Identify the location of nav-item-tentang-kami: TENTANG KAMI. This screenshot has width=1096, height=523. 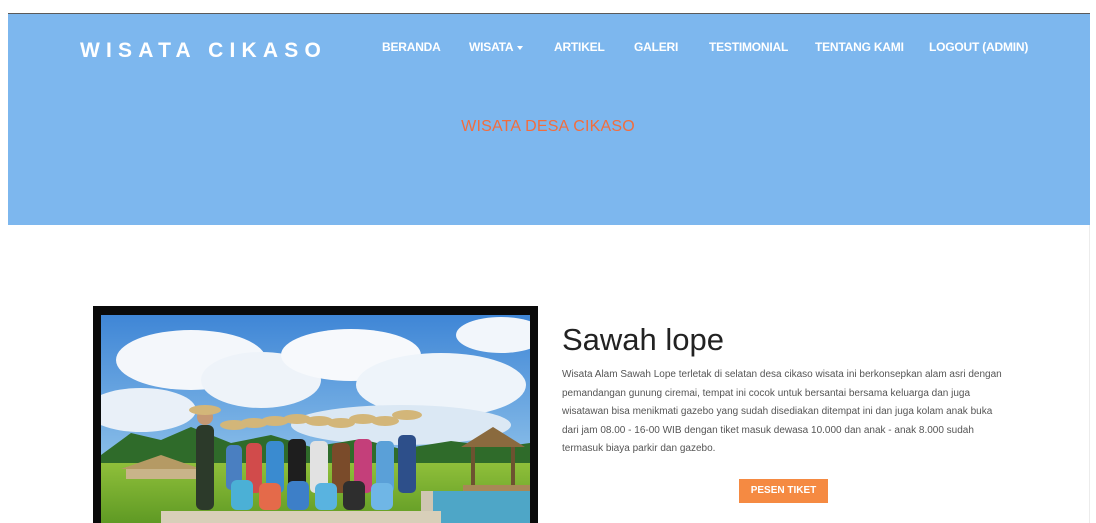
(859, 47).